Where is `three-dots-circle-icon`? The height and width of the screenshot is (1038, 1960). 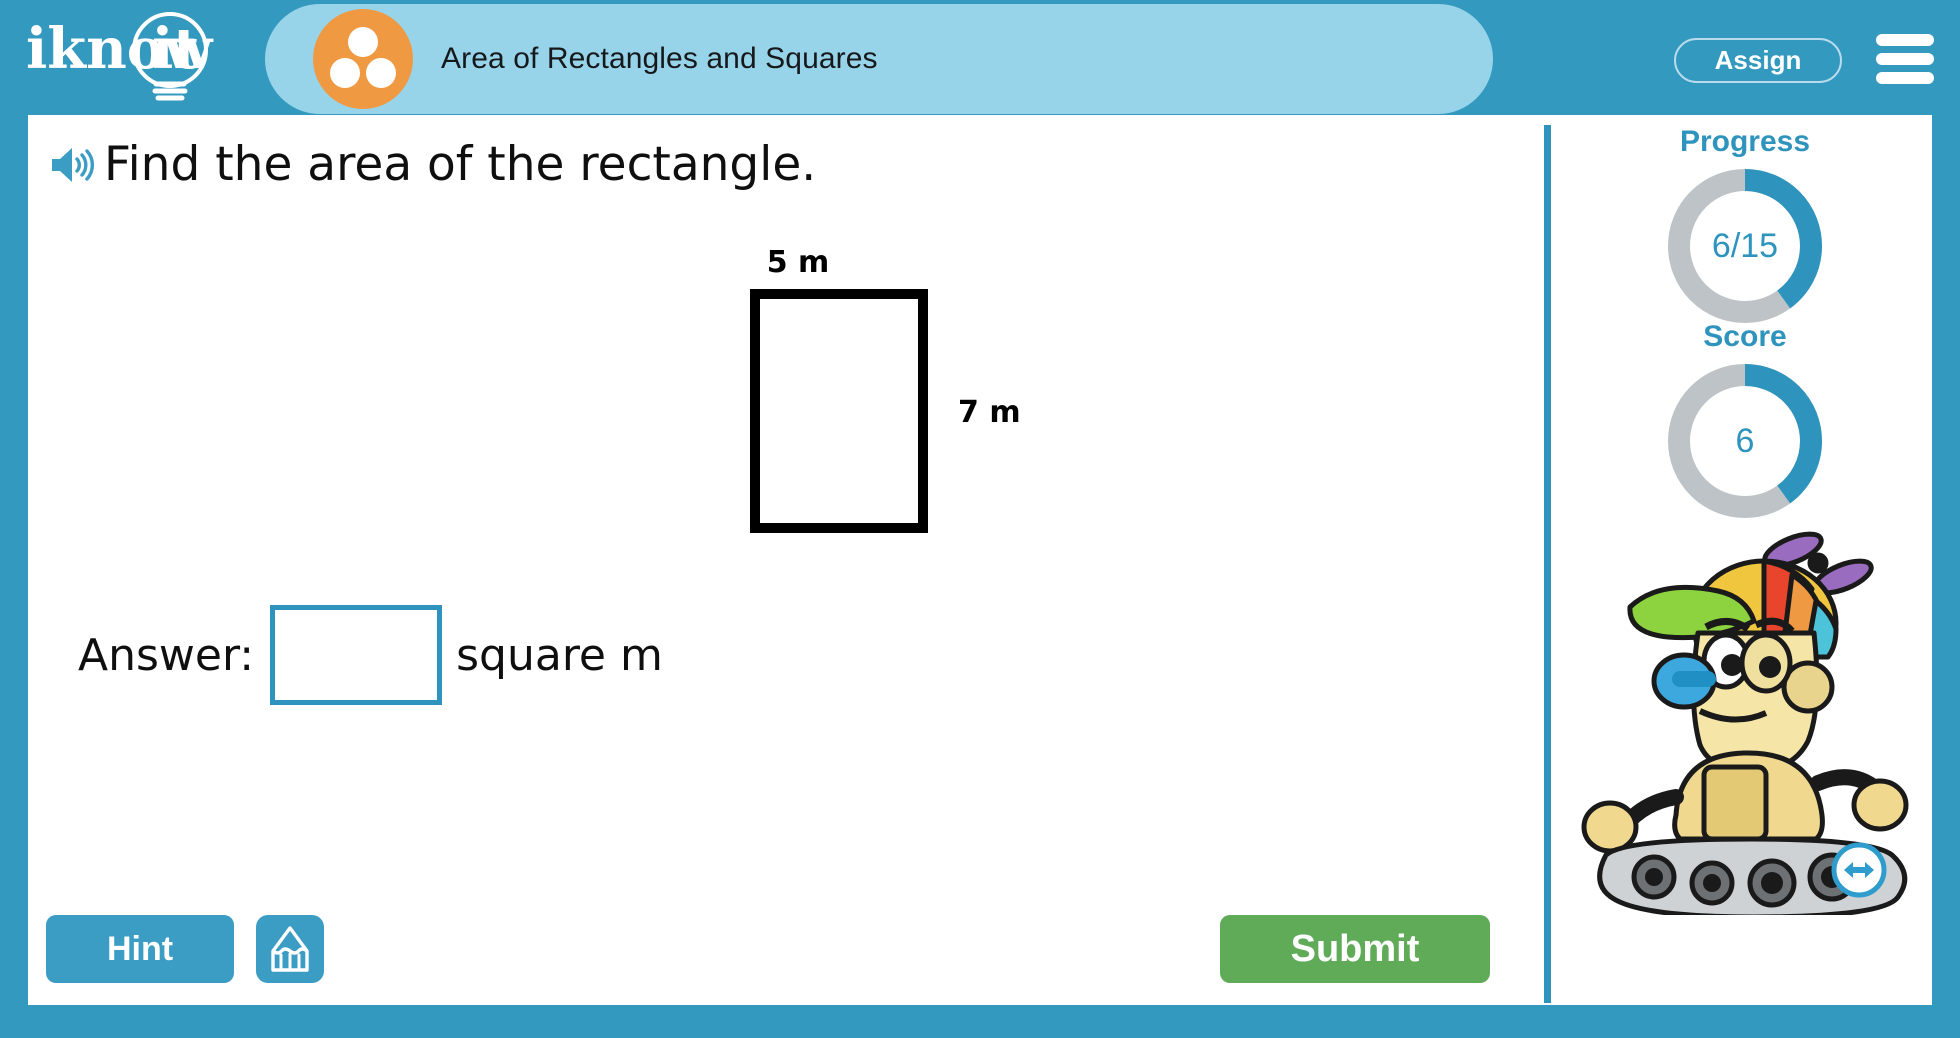 three-dots-circle-icon is located at coordinates (363, 59).